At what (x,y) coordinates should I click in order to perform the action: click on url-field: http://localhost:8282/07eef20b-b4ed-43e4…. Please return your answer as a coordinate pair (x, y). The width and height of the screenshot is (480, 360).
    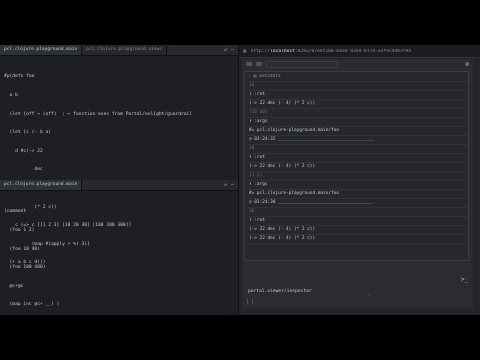
    Looking at the image, I should click on (363, 51).